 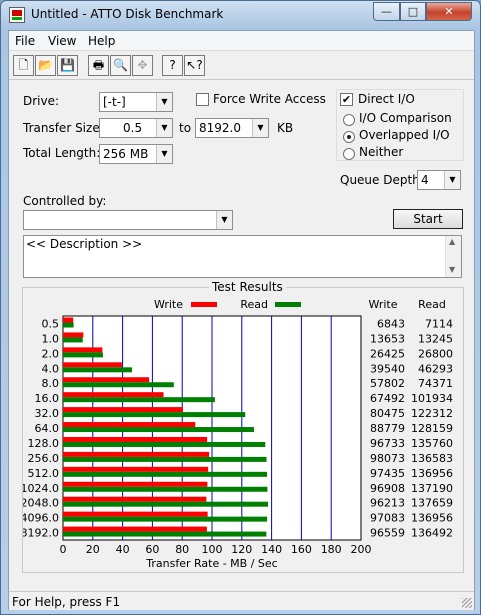 I want to click on controlled-by-label: Controlled by:, so click(x=65, y=201).